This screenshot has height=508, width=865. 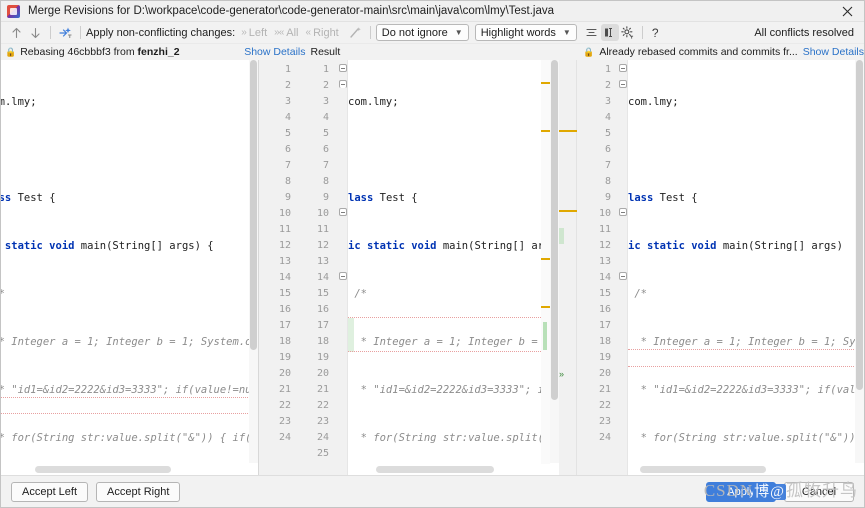 What do you see at coordinates (607, 69) in the screenshot?
I see `line-number: 1` at bounding box center [607, 69].